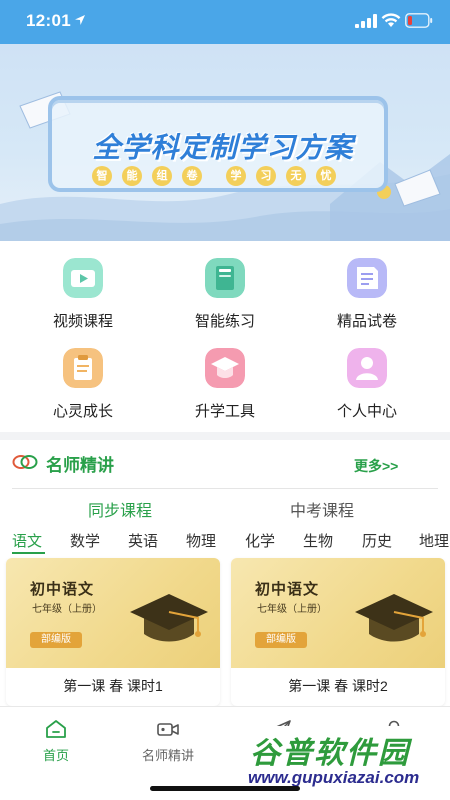 The width and height of the screenshot is (450, 800). What do you see at coordinates (25, 462) in the screenshot?
I see `interlocking-rings-icon` at bounding box center [25, 462].